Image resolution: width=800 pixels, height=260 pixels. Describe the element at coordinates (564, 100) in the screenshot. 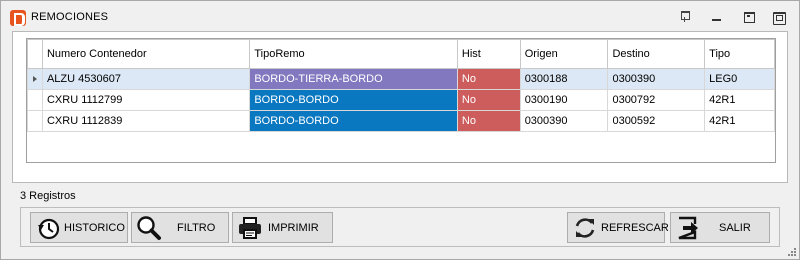

I see `cell-origen: 0300190` at that location.